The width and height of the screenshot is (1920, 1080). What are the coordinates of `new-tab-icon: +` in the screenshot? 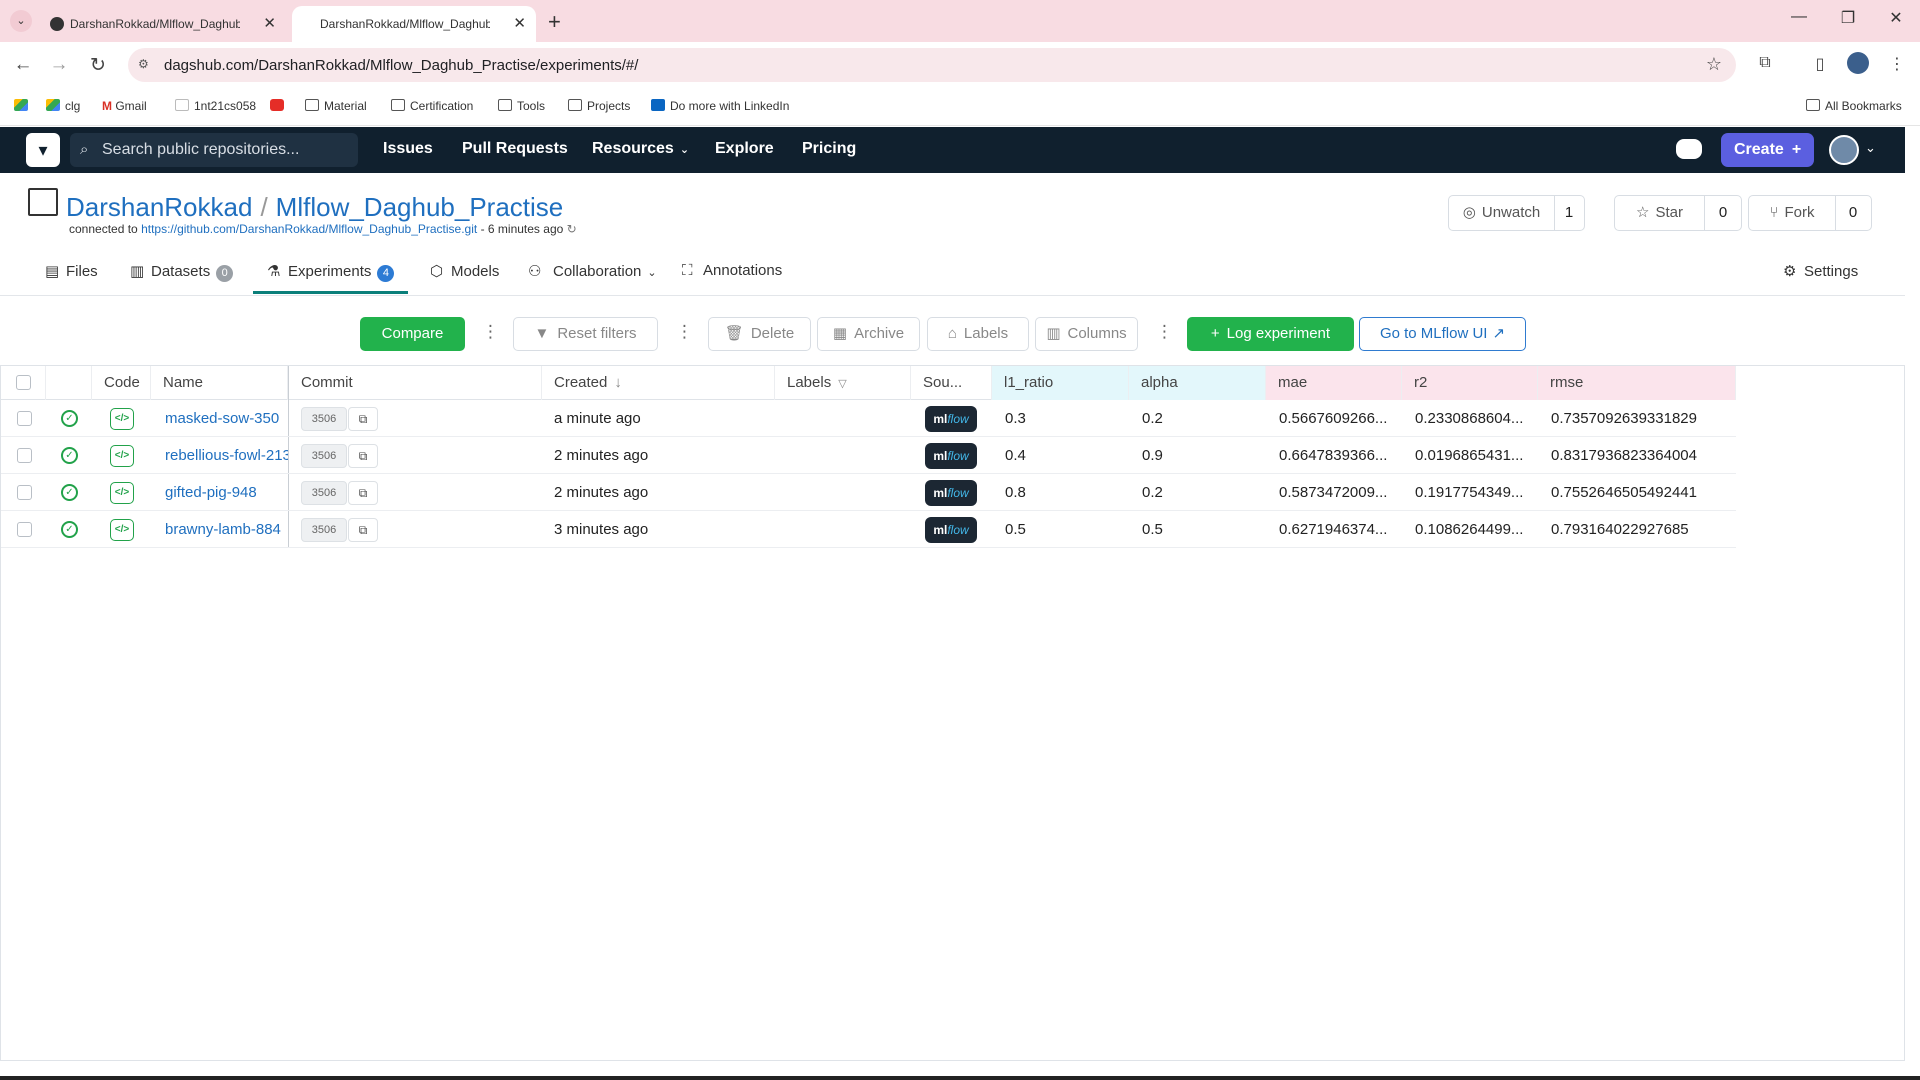 It's located at (554, 22).